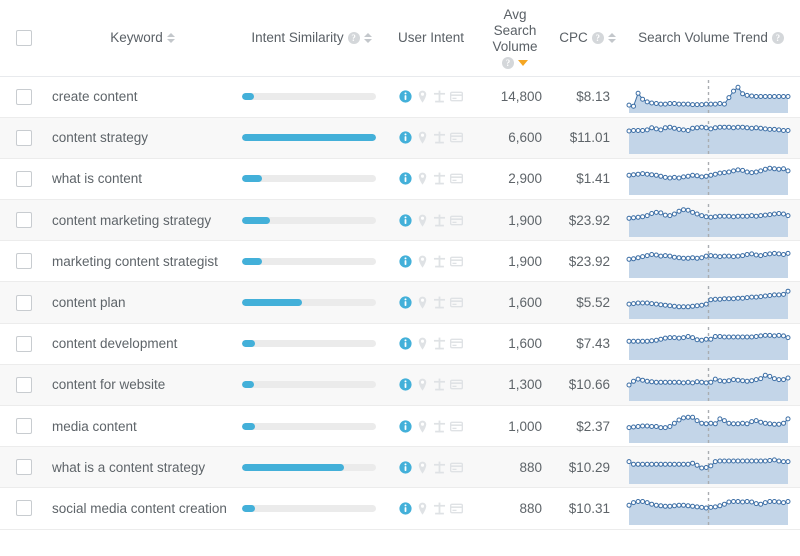 This screenshot has height=556, width=800. Describe the element at coordinates (431, 467) in the screenshot. I see `user-intent-icons` at that location.